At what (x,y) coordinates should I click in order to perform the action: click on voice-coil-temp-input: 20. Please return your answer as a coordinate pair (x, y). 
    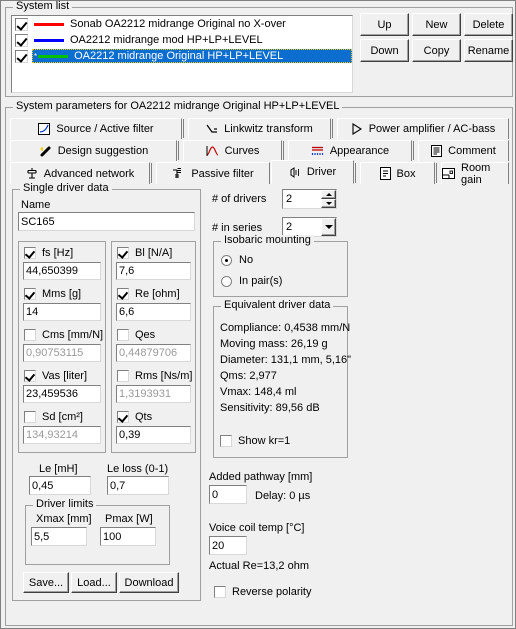
    Looking at the image, I should click on (228, 545).